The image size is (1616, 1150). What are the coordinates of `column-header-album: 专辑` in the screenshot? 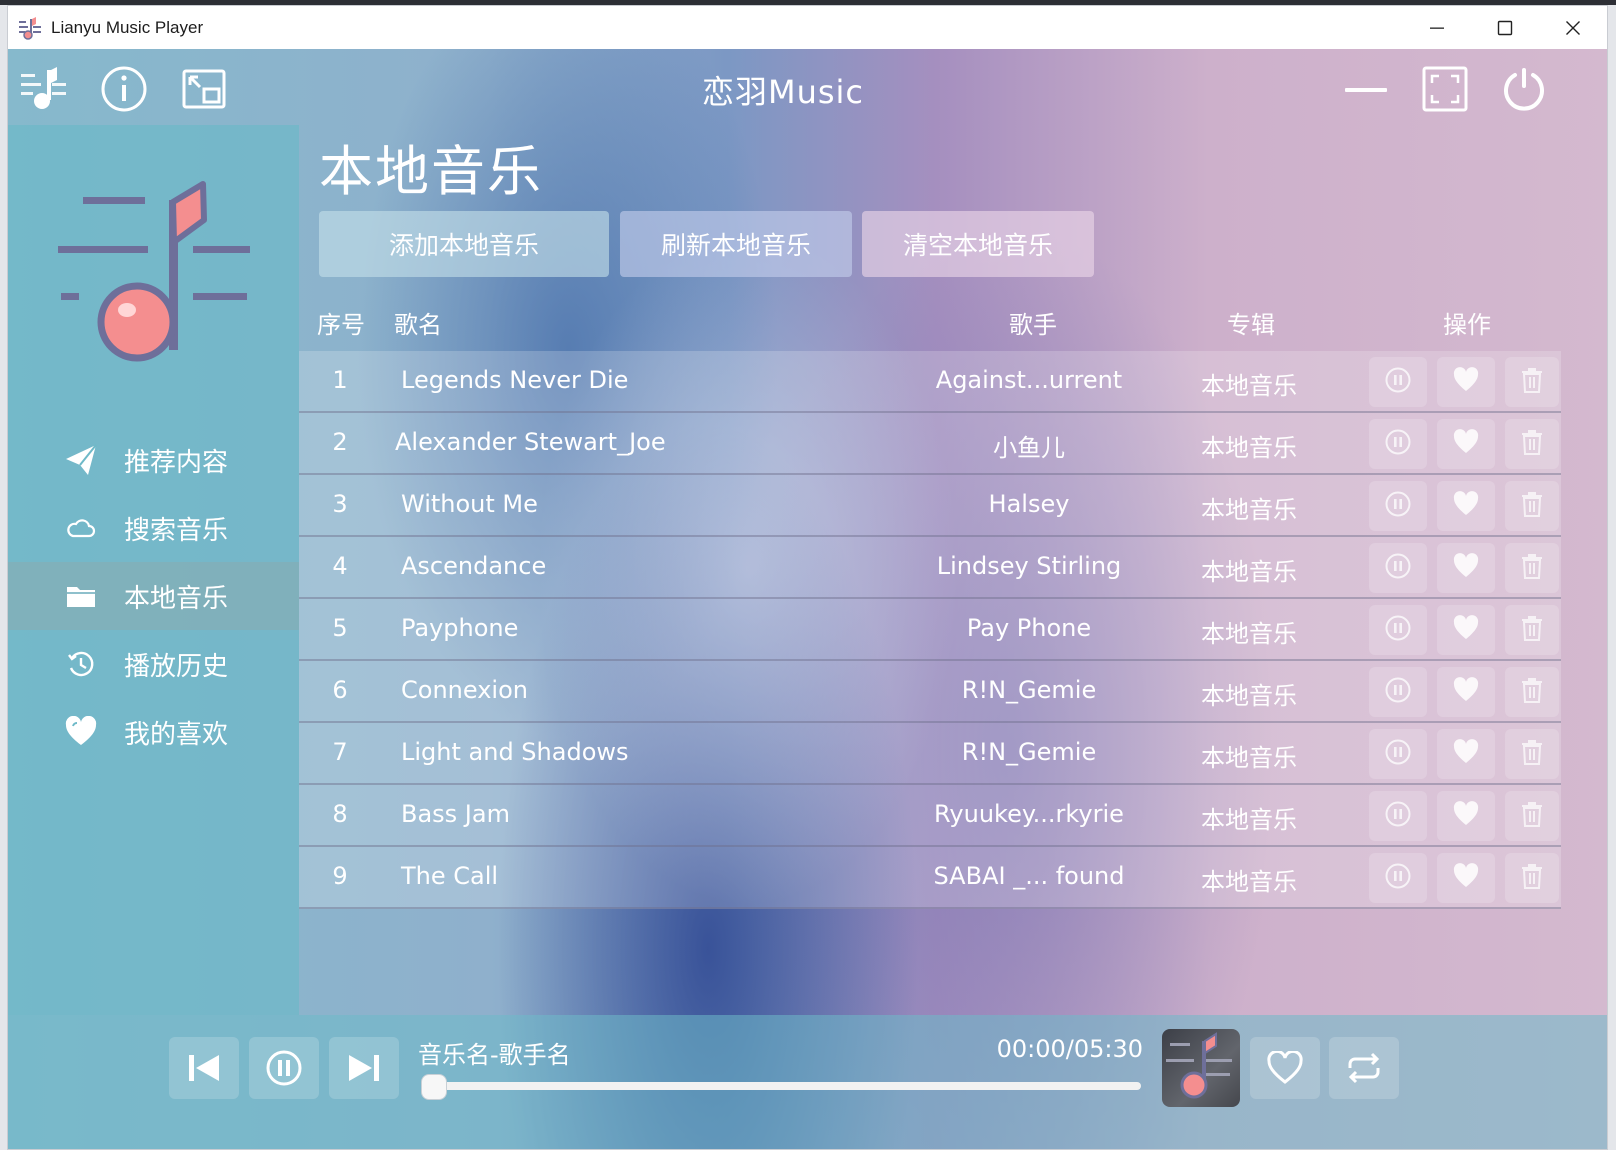 It's located at (1251, 325).